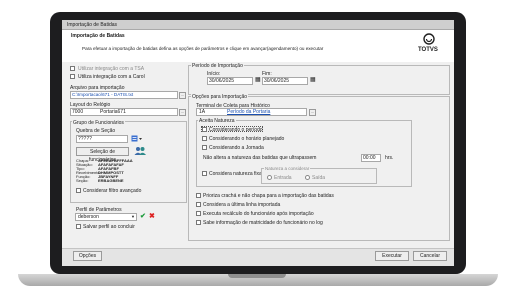 The height and width of the screenshot is (296, 515). Describe the element at coordinates (389, 158) in the screenshot. I see `nao-altera-unit: hrs.` at that location.